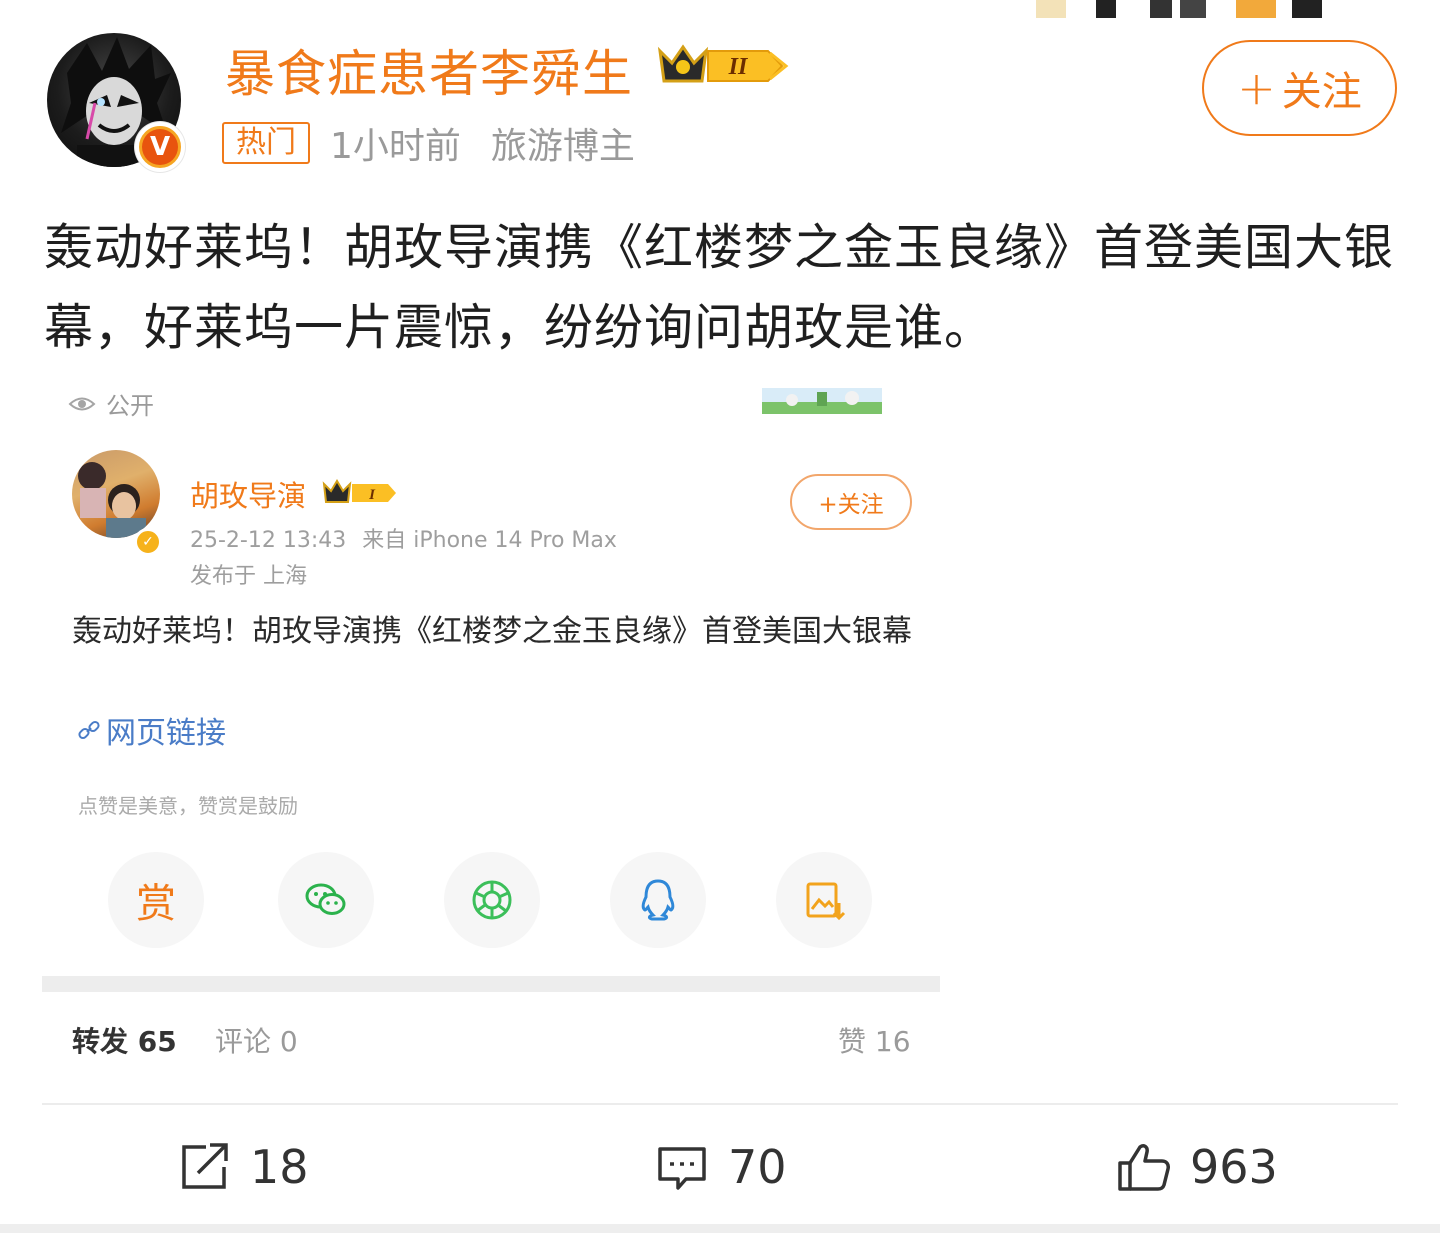  I want to click on link-icon, so click(89, 730).